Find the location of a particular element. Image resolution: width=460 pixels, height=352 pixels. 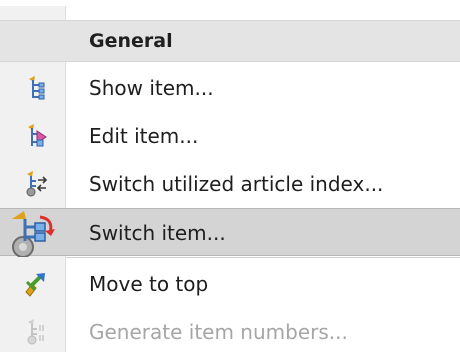

menu-item-label: Move to top is located at coordinates (149, 284).